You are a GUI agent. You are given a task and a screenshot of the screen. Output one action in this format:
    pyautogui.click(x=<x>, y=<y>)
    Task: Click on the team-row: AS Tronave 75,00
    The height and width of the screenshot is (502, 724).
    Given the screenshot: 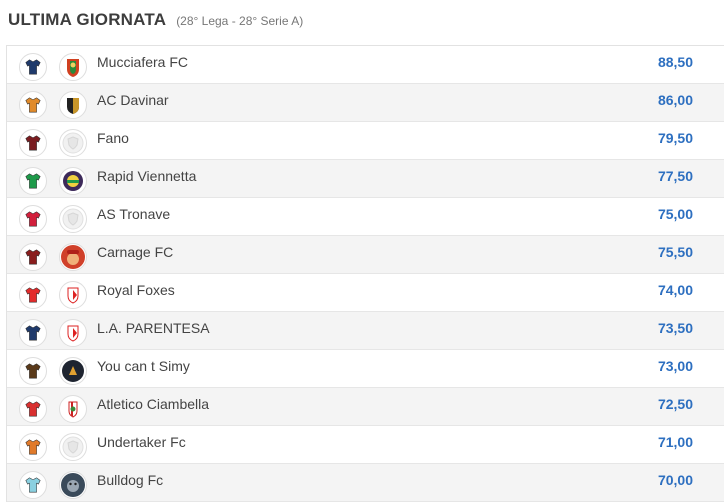 What is the action you would take?
    pyautogui.click(x=365, y=217)
    